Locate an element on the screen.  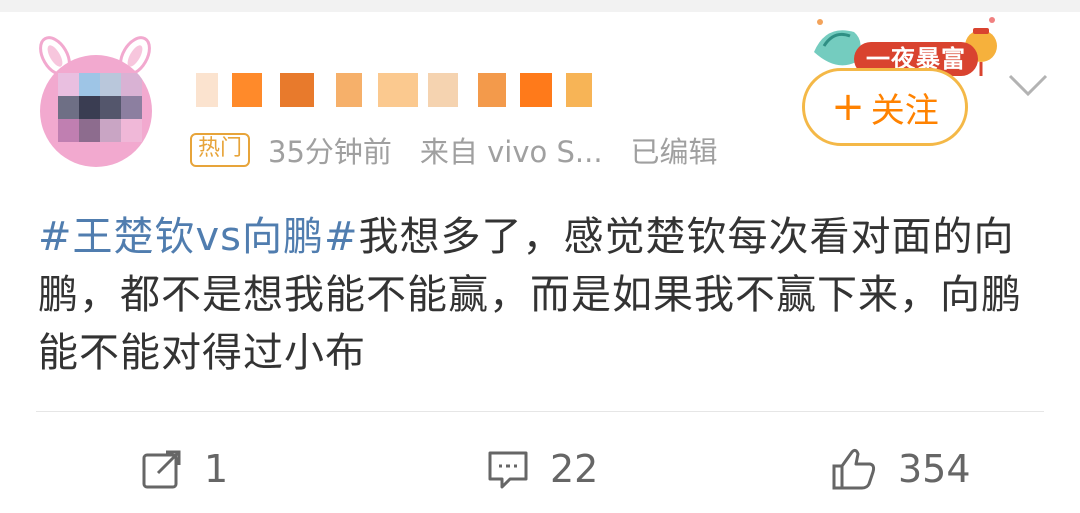
comment-button: 22 is located at coordinates (542, 469).